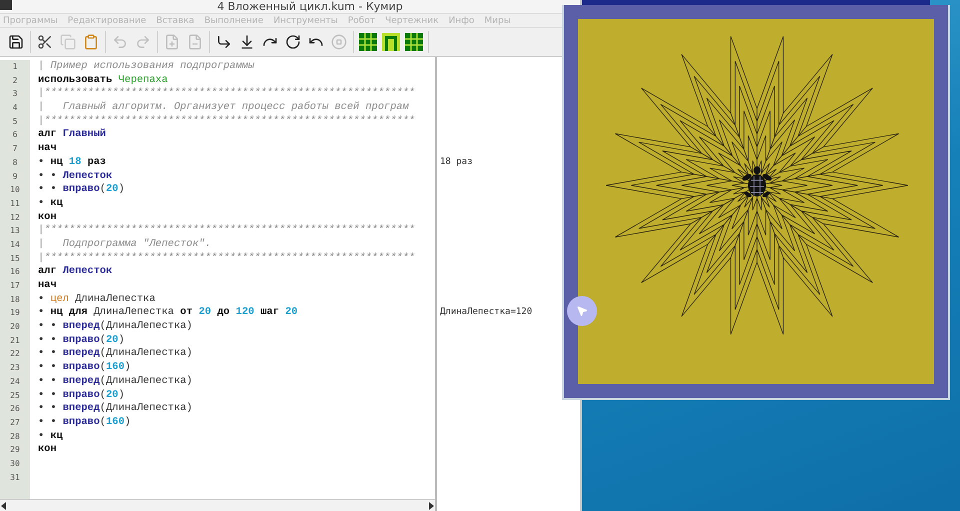 The width and height of the screenshot is (960, 511). What do you see at coordinates (15, 258) in the screenshot?
I see `line-number: 15` at bounding box center [15, 258].